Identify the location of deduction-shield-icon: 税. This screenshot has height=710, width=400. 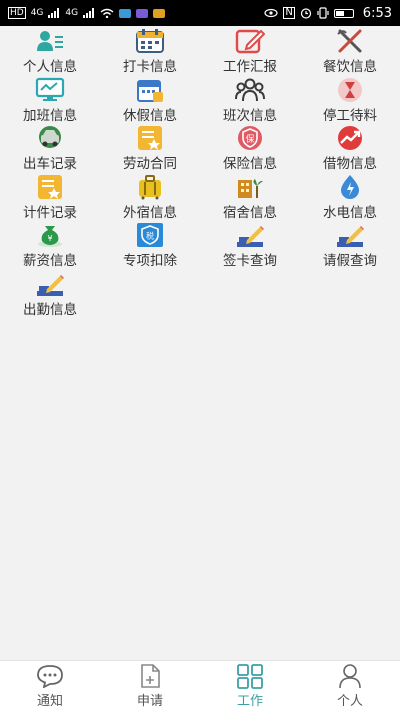
(150, 235).